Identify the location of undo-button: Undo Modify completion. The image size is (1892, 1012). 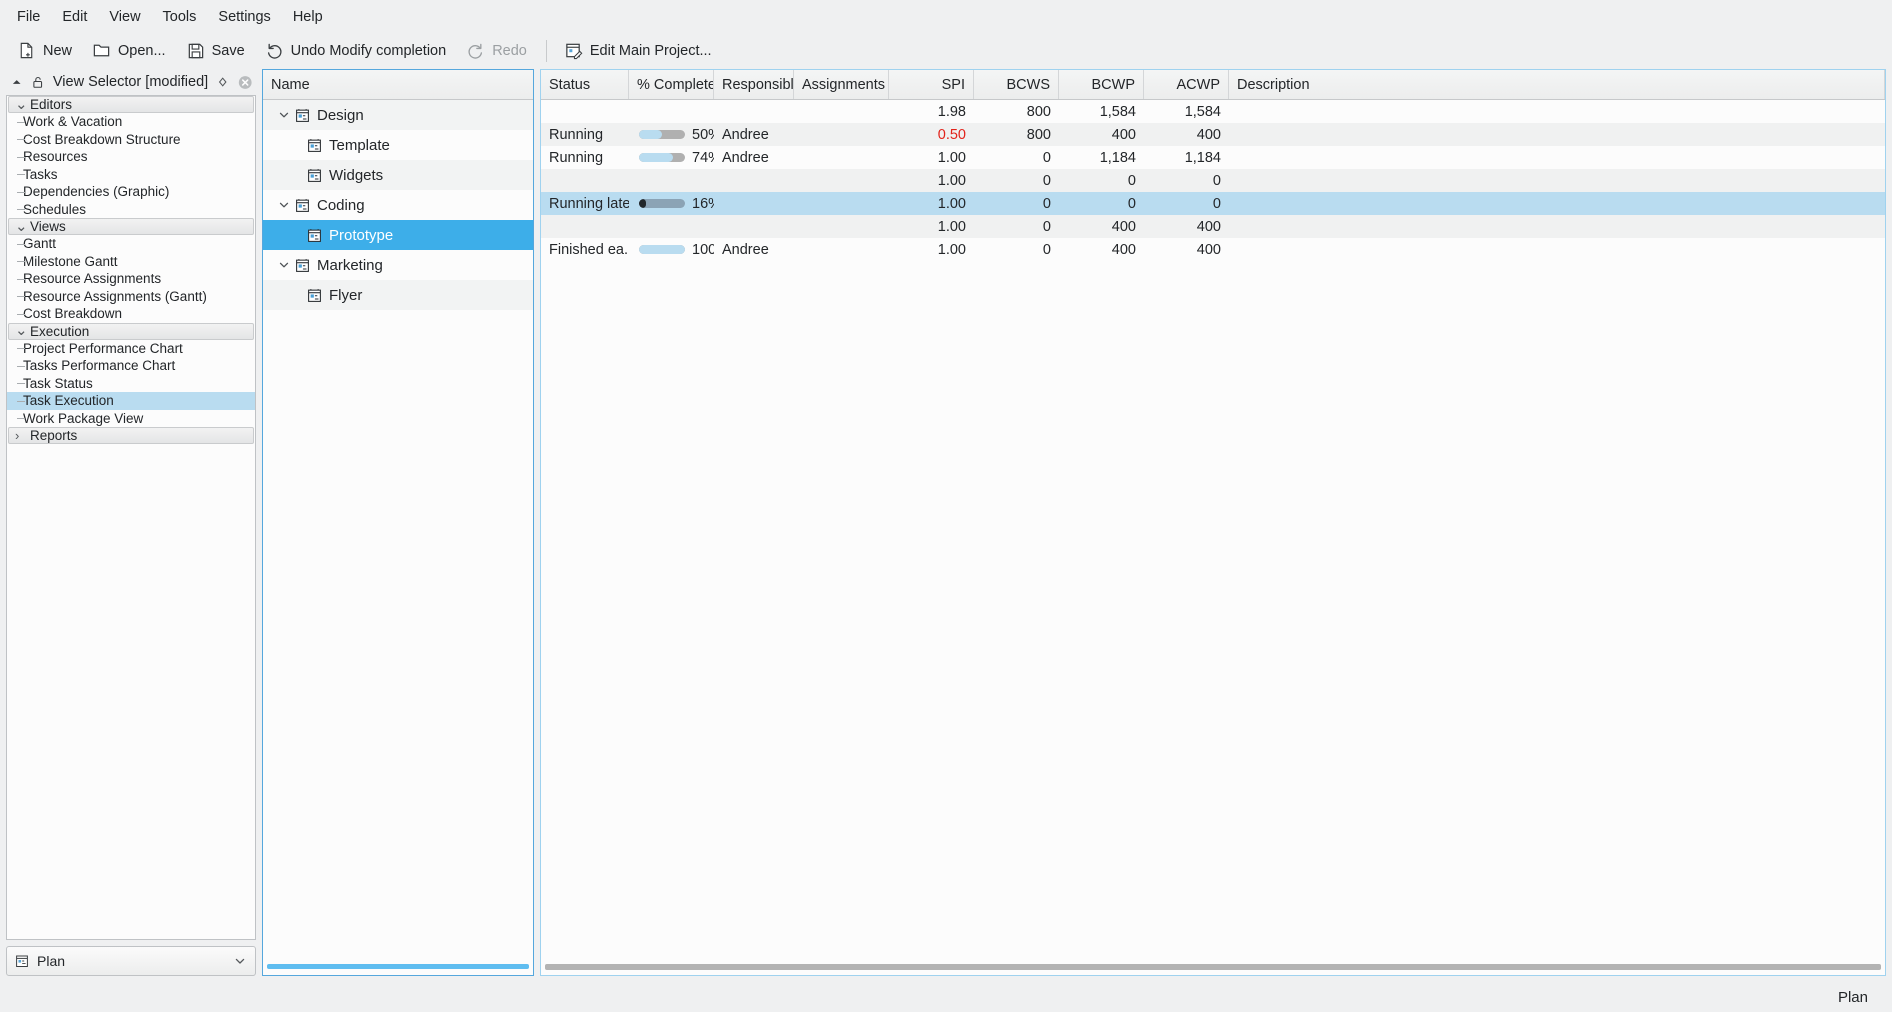
(356, 50).